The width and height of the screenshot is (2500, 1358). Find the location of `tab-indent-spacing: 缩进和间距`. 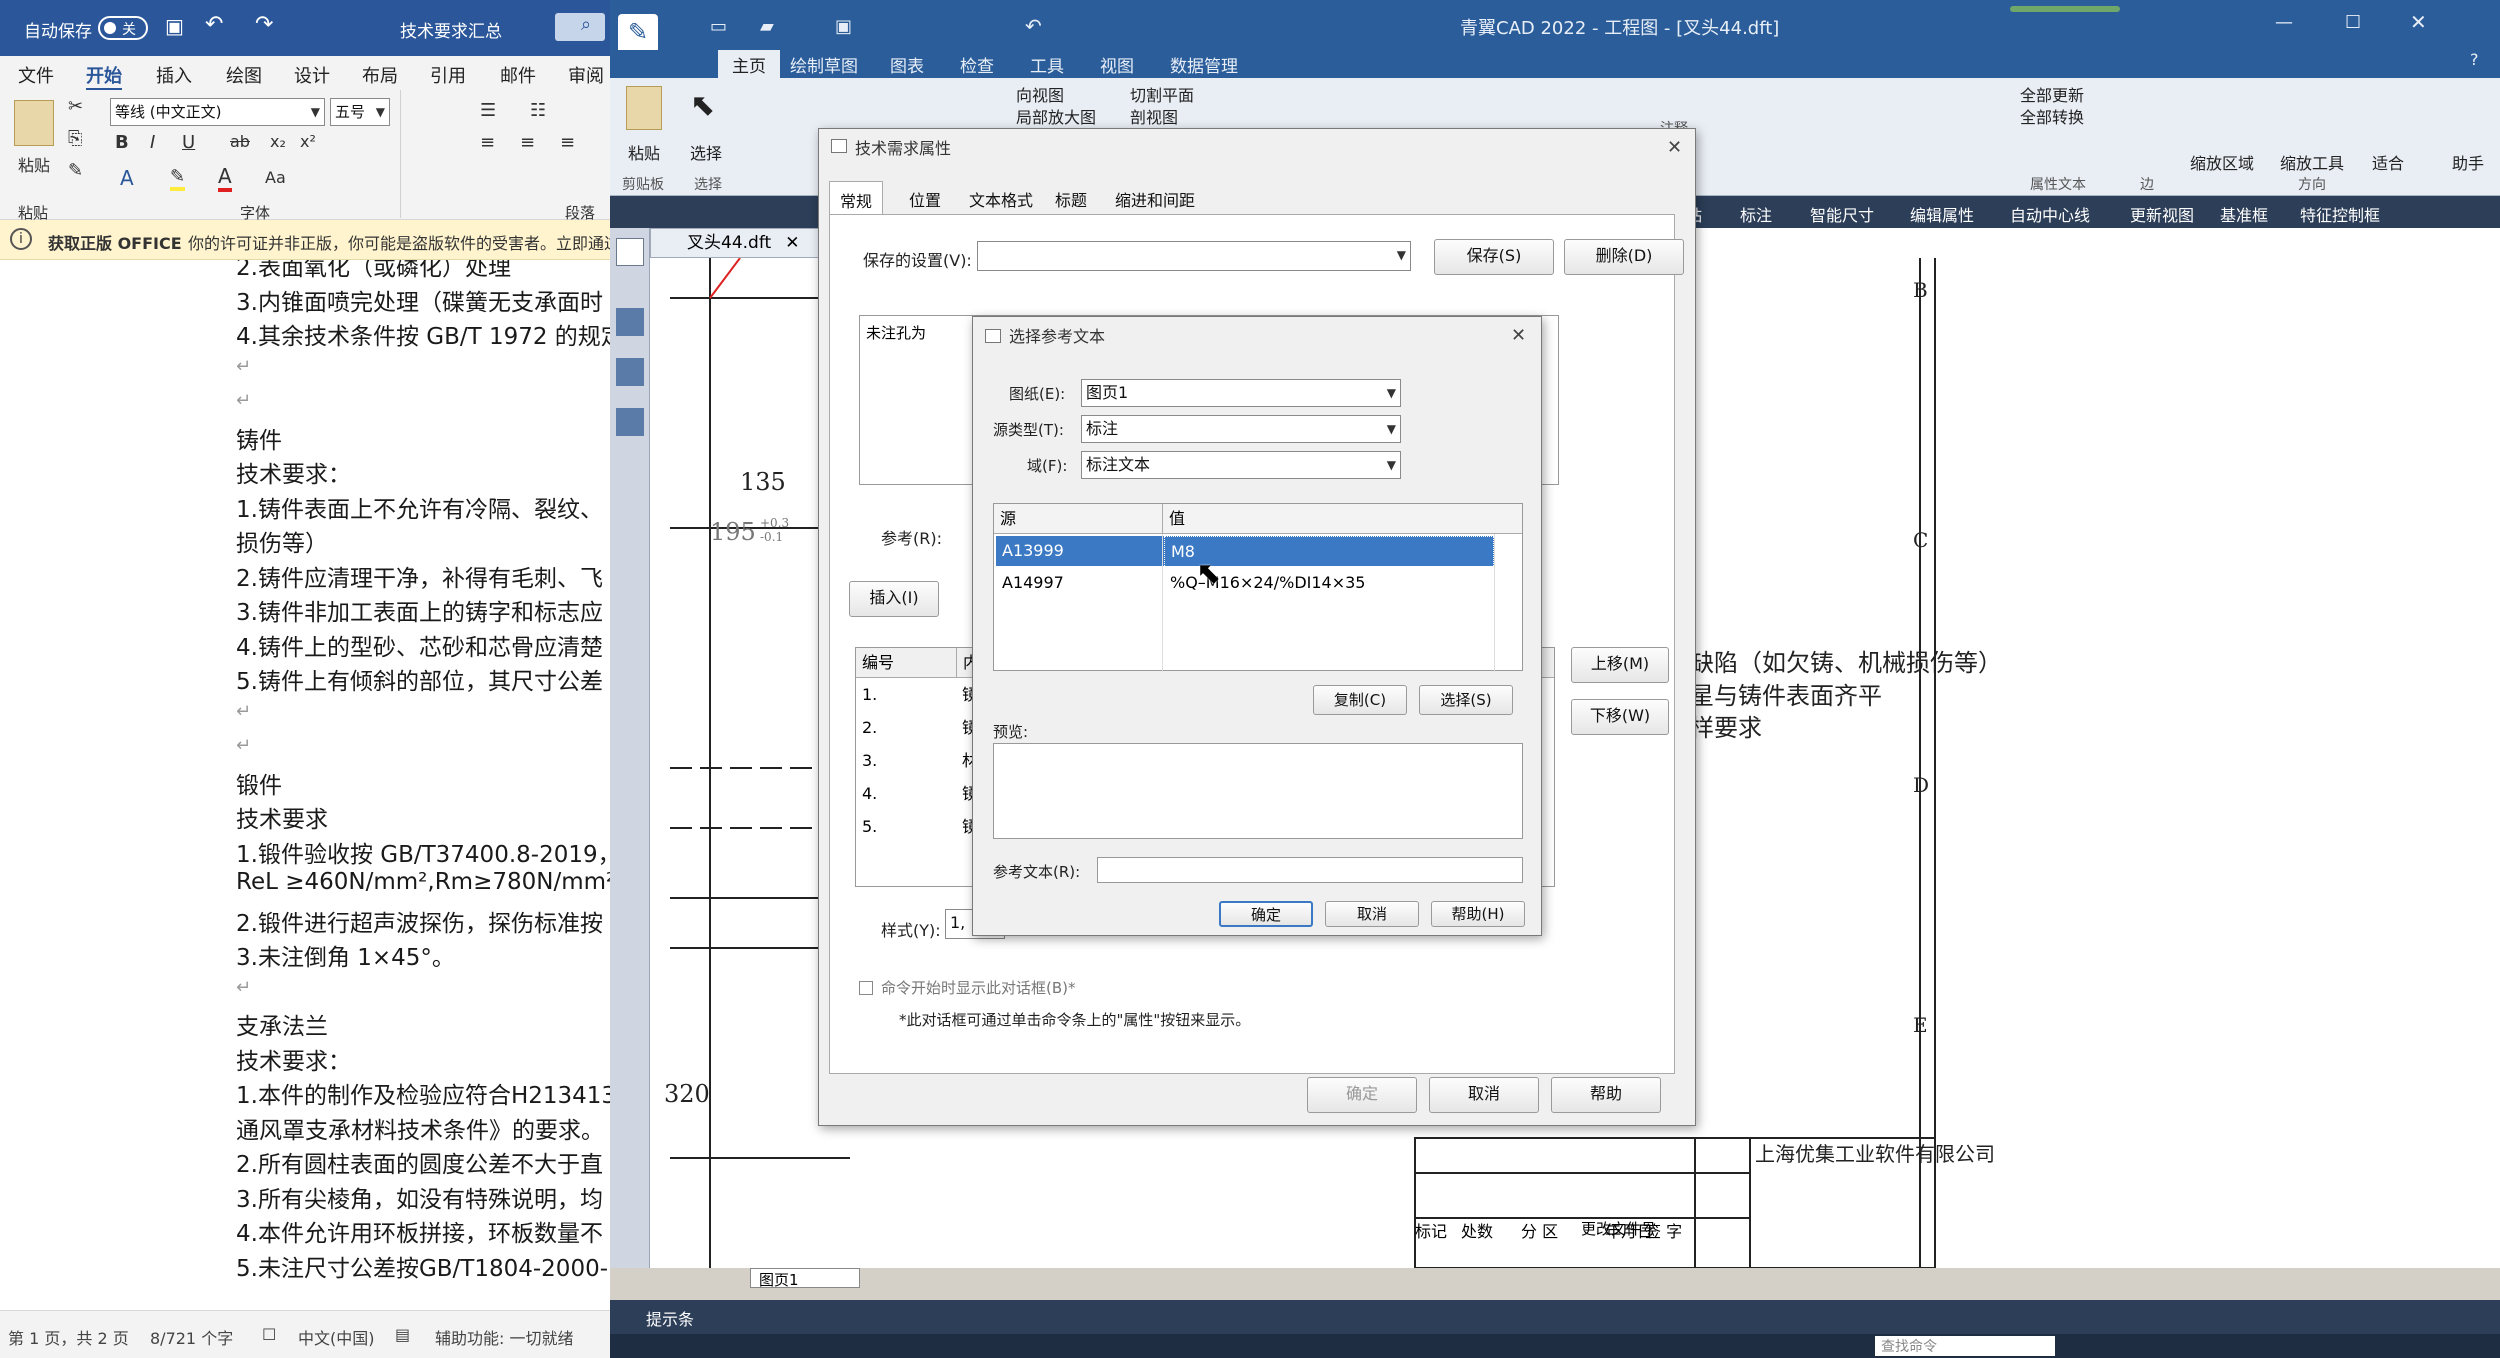

tab-indent-spacing: 缩进和间距 is located at coordinates (1155, 199).